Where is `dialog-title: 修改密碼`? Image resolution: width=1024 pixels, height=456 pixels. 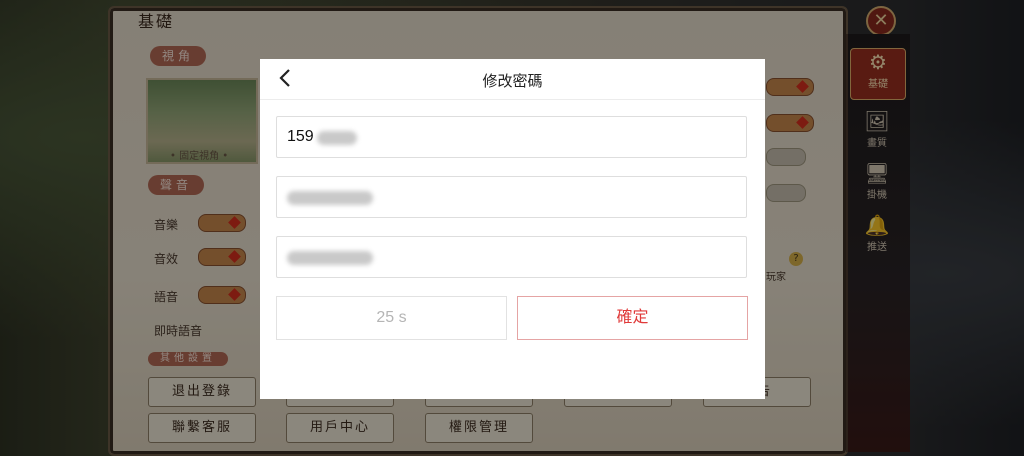
dialog-title: 修改密碼 is located at coordinates (512, 81).